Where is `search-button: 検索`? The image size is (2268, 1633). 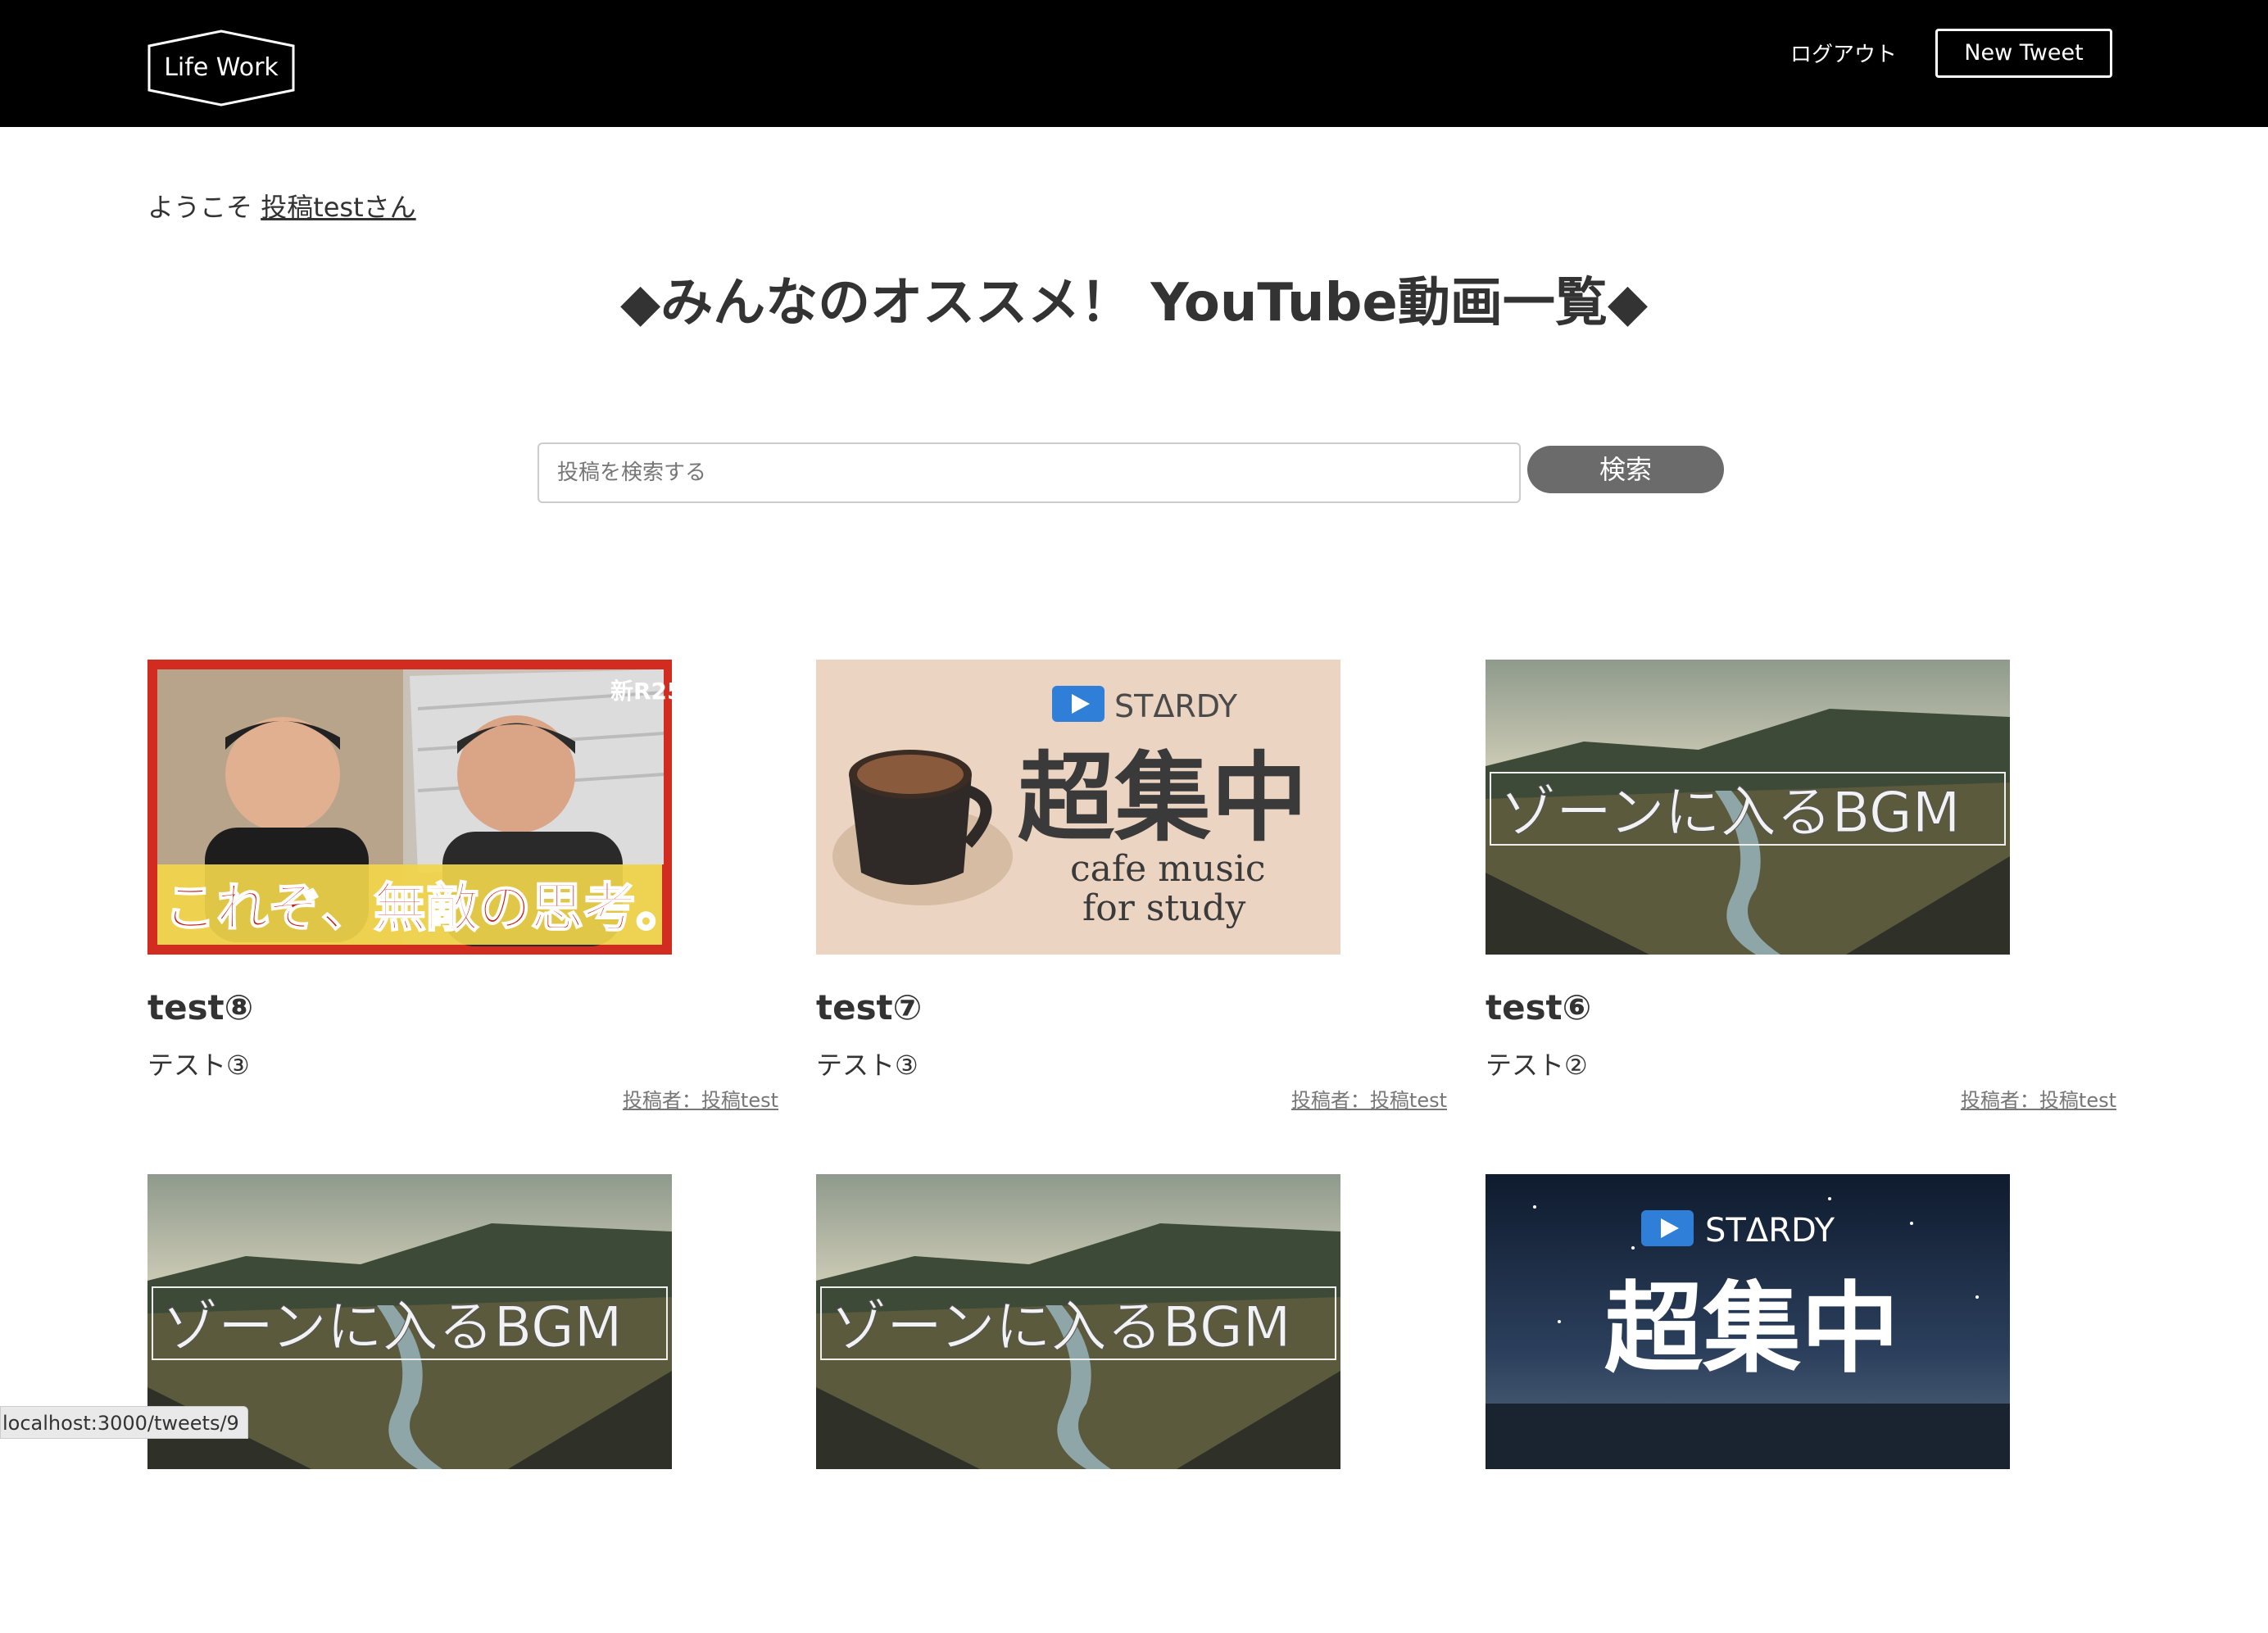 search-button: 検索 is located at coordinates (1625, 469).